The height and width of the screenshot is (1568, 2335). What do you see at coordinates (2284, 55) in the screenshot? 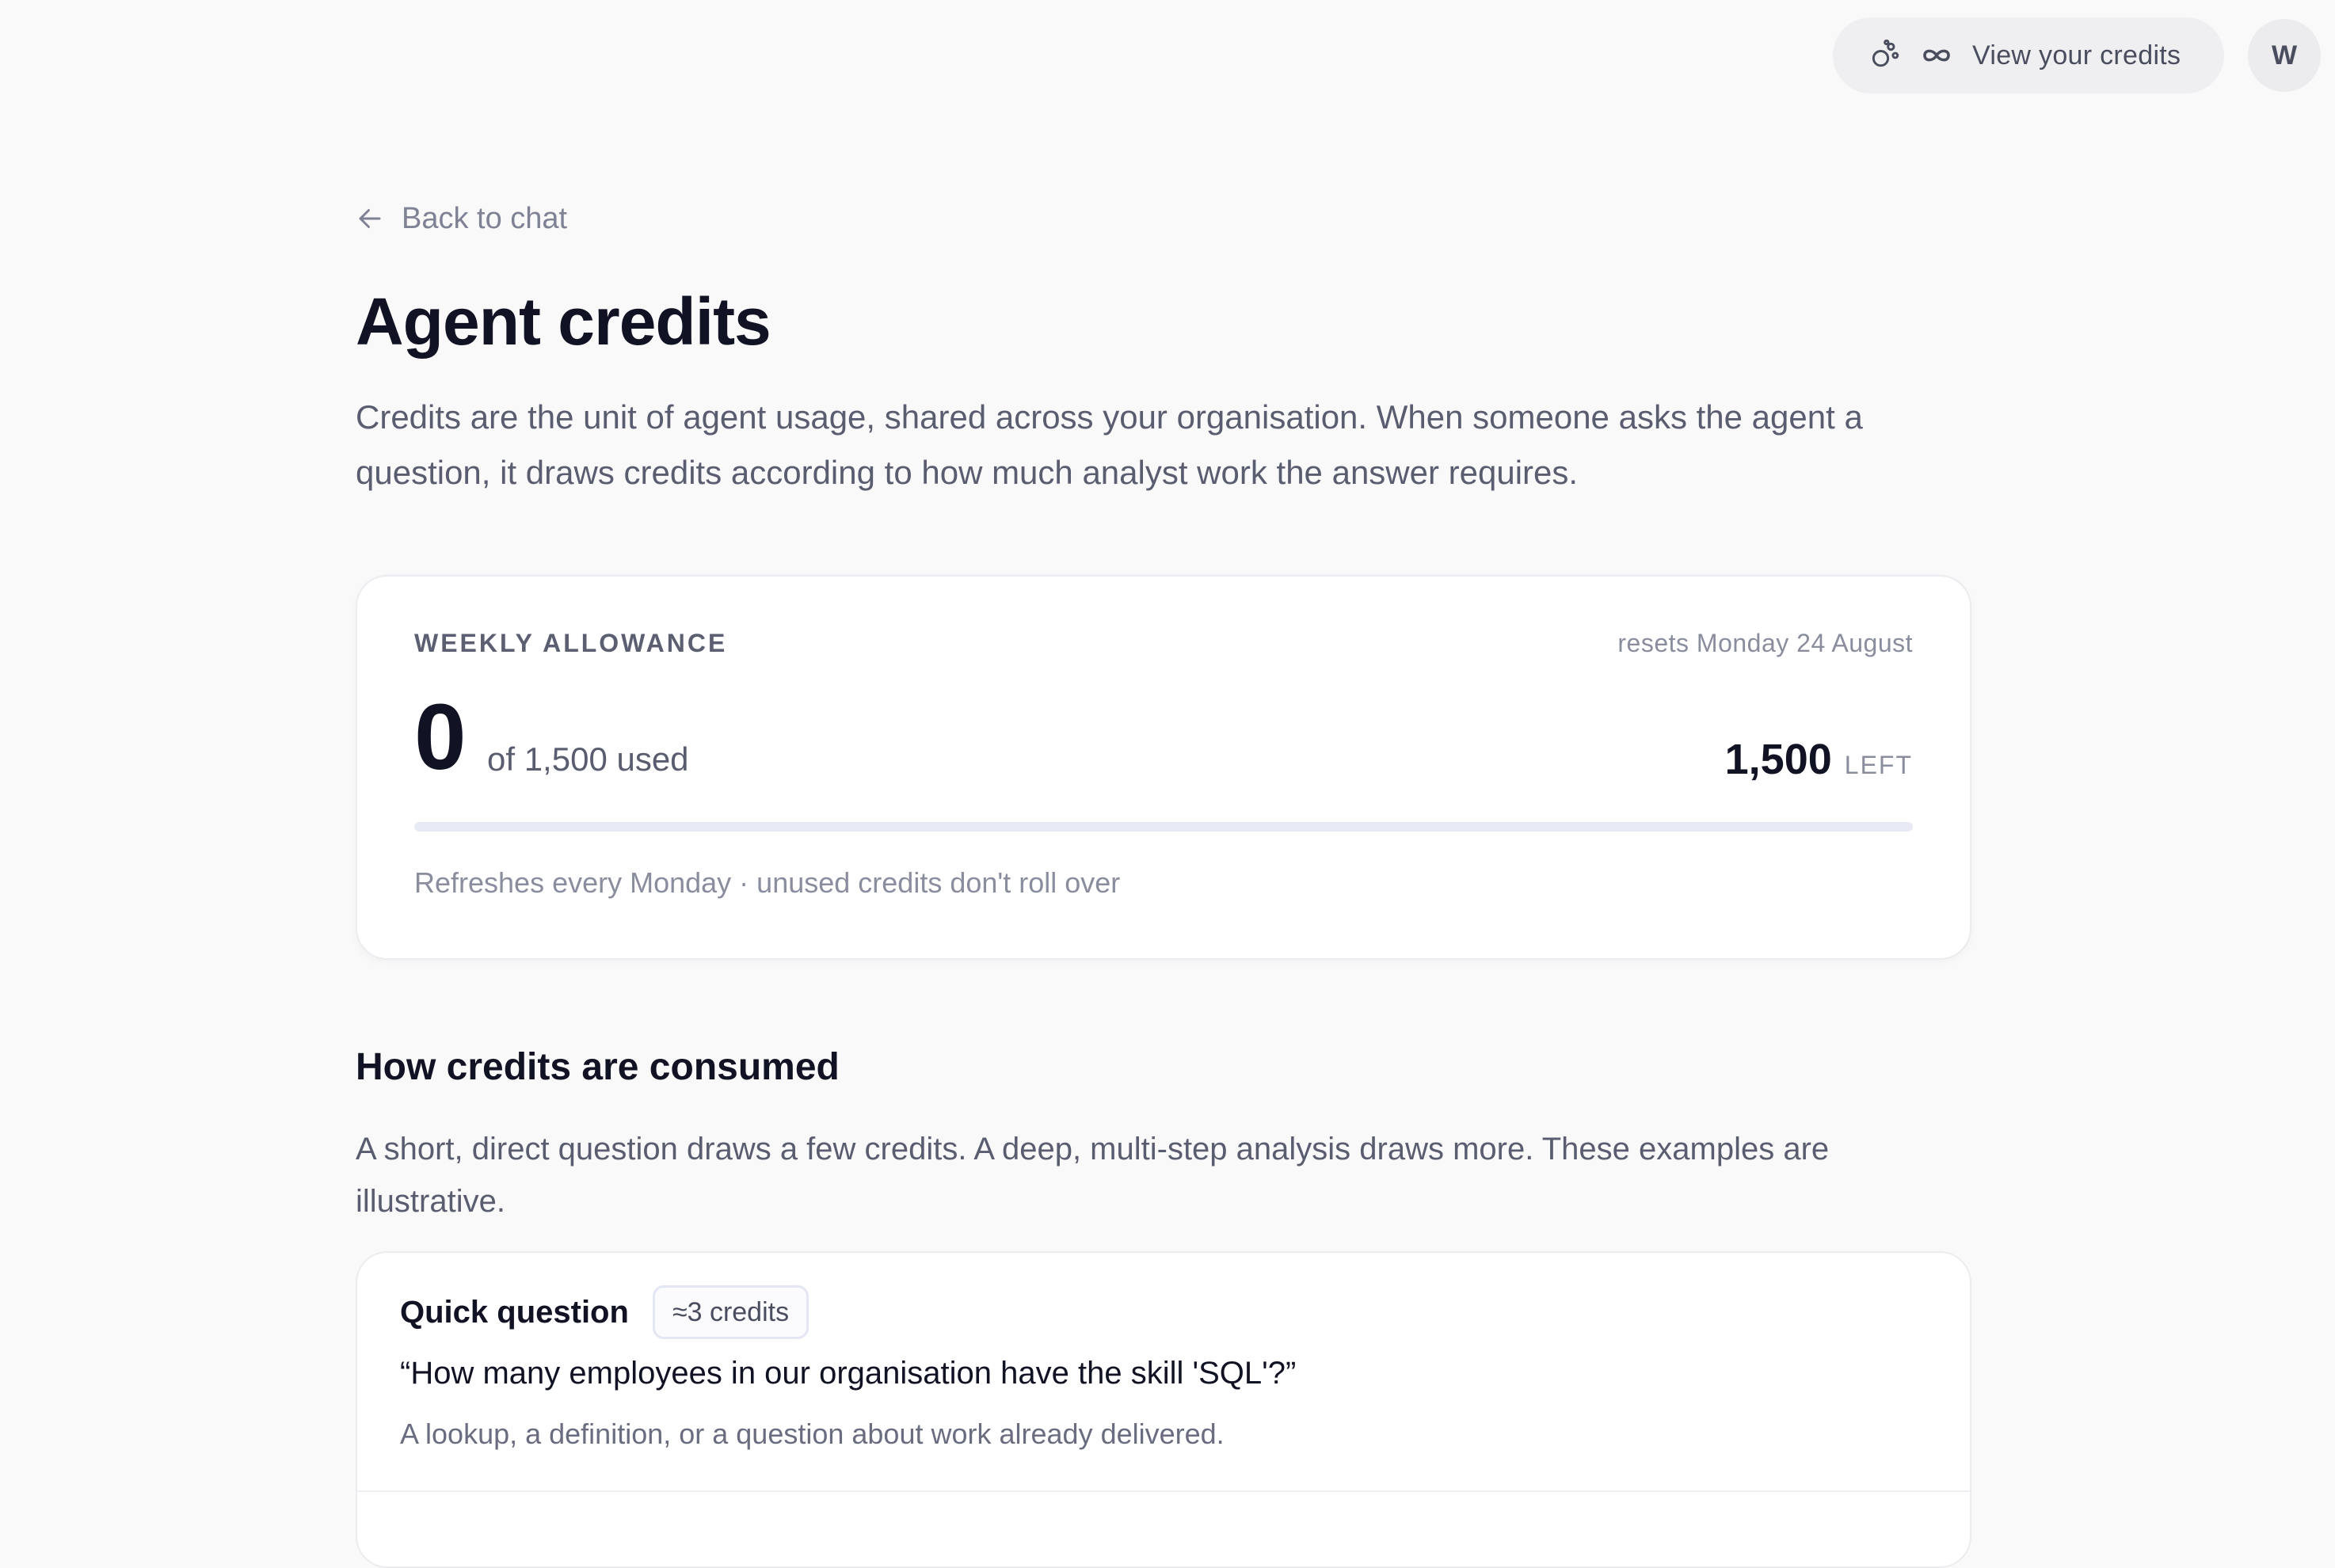
I see `avatar: W` at bounding box center [2284, 55].